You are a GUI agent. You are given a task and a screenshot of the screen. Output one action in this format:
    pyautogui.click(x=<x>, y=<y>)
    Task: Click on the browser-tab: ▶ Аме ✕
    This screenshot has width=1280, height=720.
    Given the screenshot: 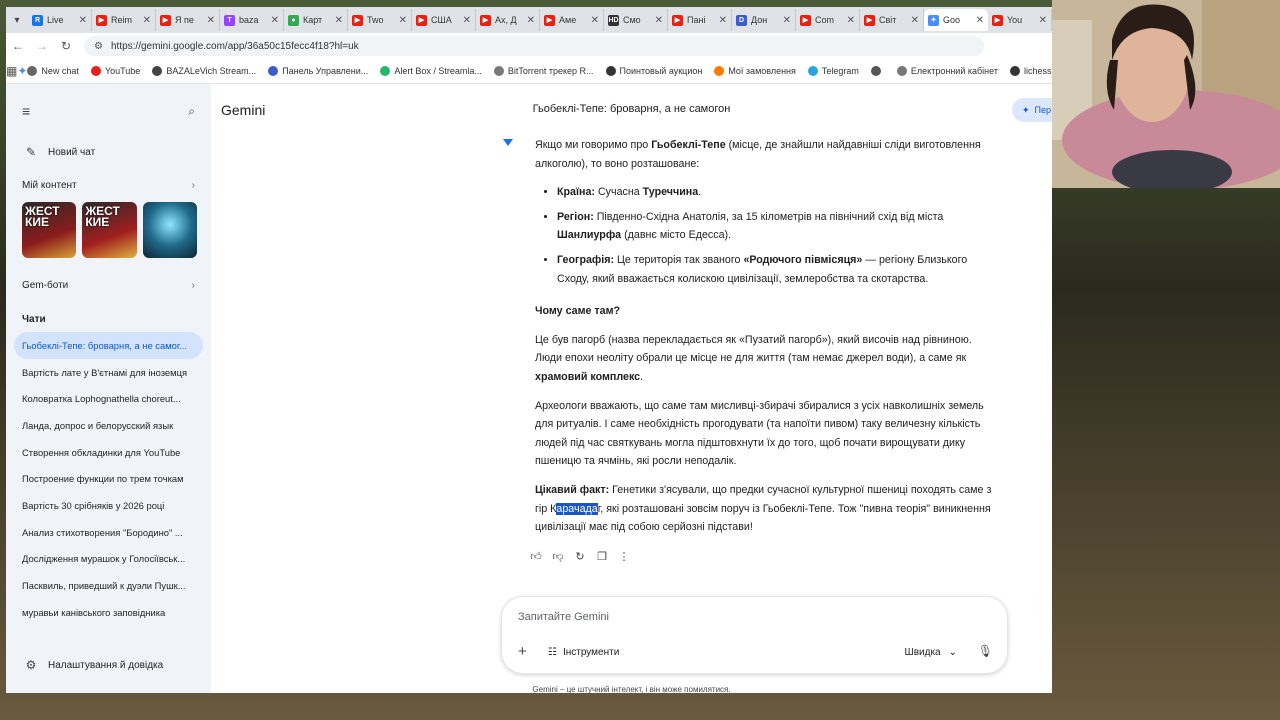 What is the action you would take?
    pyautogui.click(x=572, y=20)
    